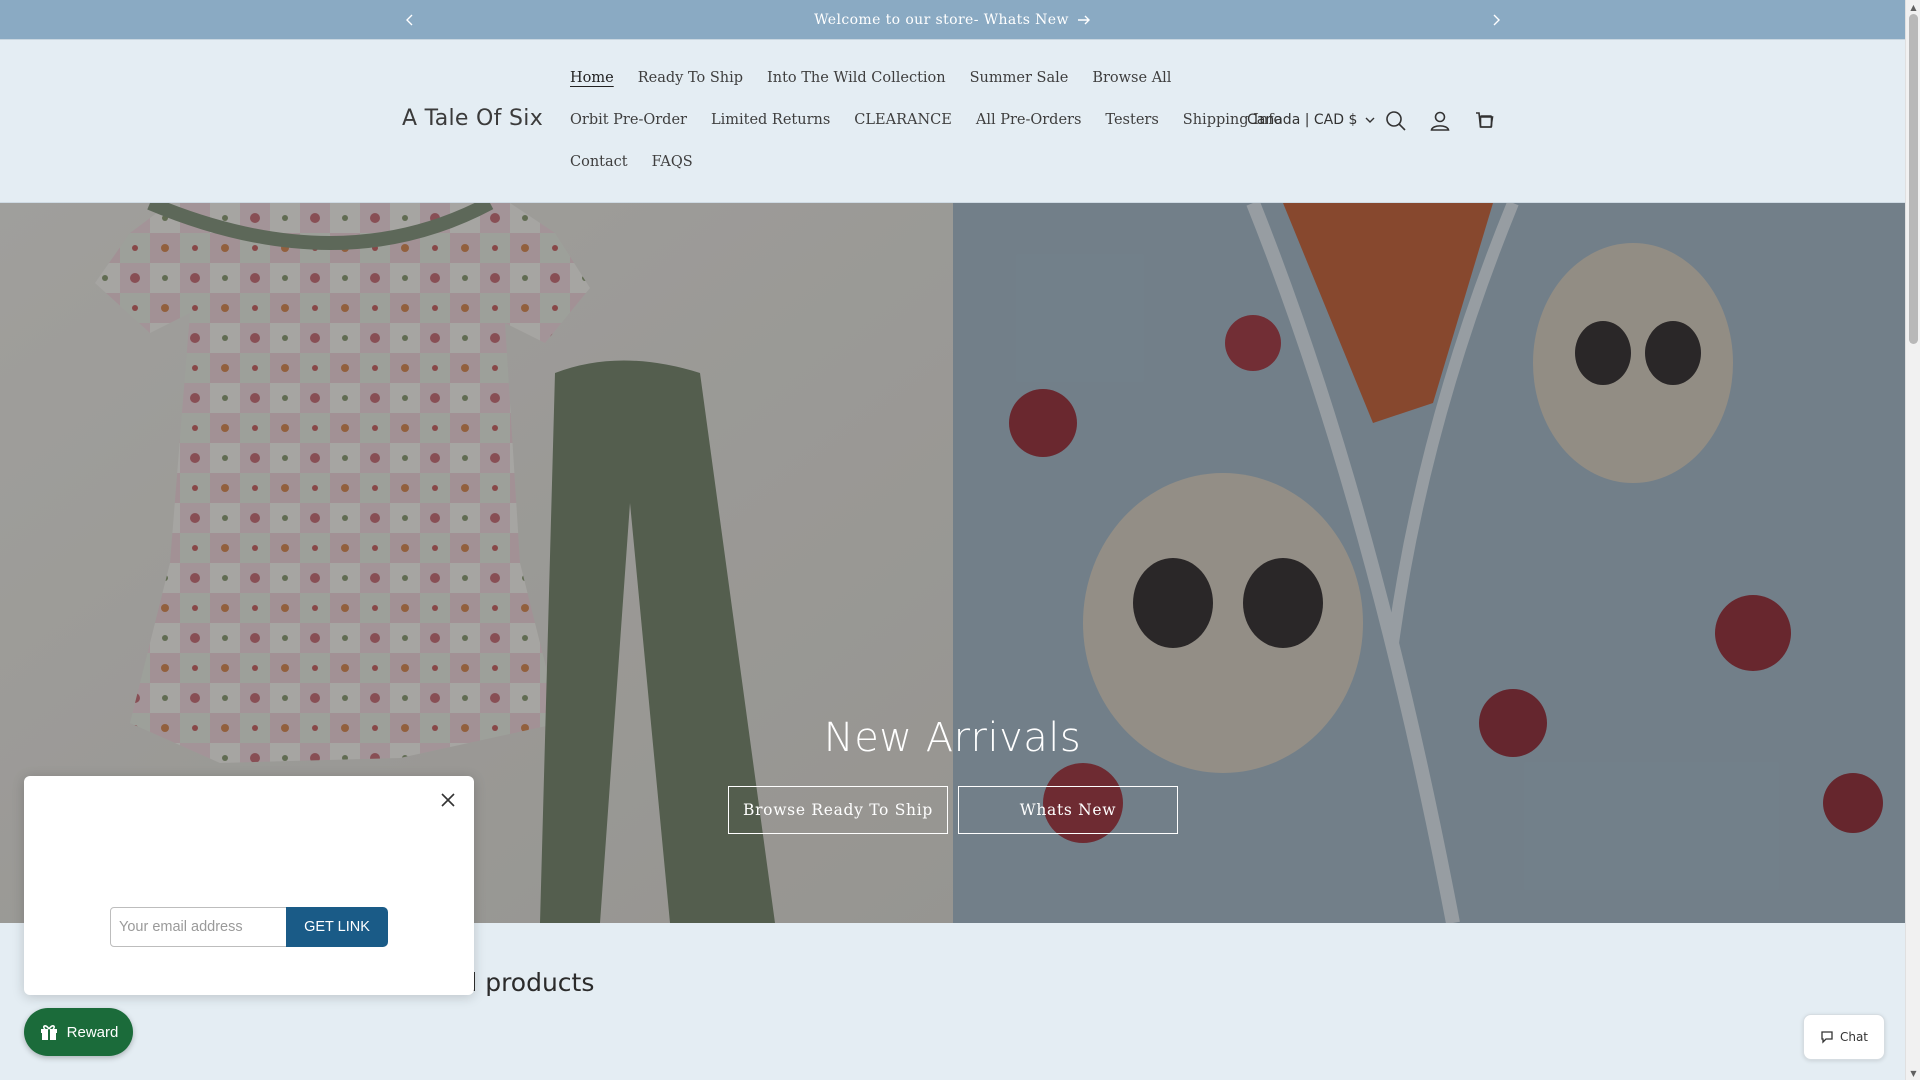 Image resolution: width=1920 pixels, height=1080 pixels. I want to click on nav-item-faqs: FAQS, so click(672, 162).